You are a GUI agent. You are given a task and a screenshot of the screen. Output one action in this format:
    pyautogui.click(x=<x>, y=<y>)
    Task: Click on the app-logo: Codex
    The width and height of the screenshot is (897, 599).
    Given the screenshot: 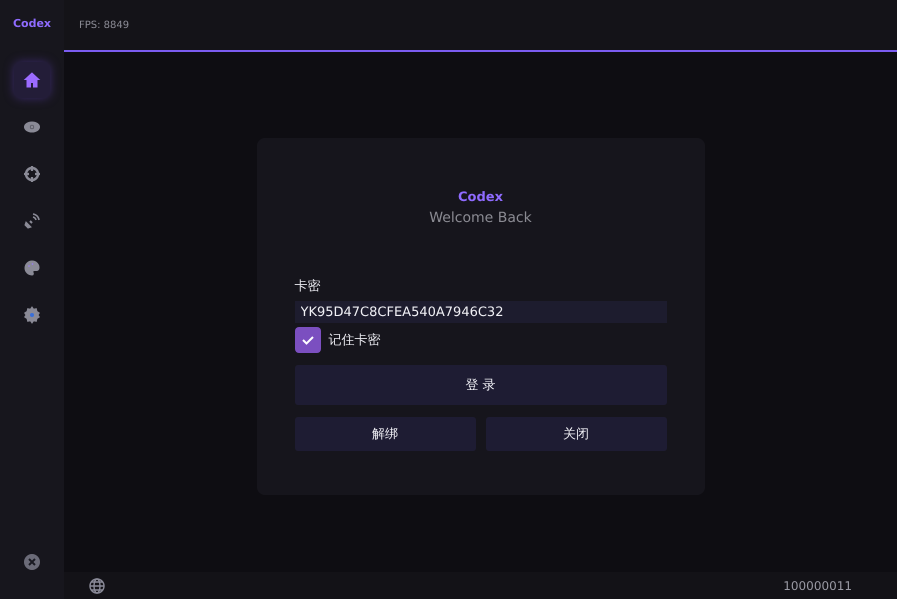 What is the action you would take?
    pyautogui.click(x=32, y=24)
    